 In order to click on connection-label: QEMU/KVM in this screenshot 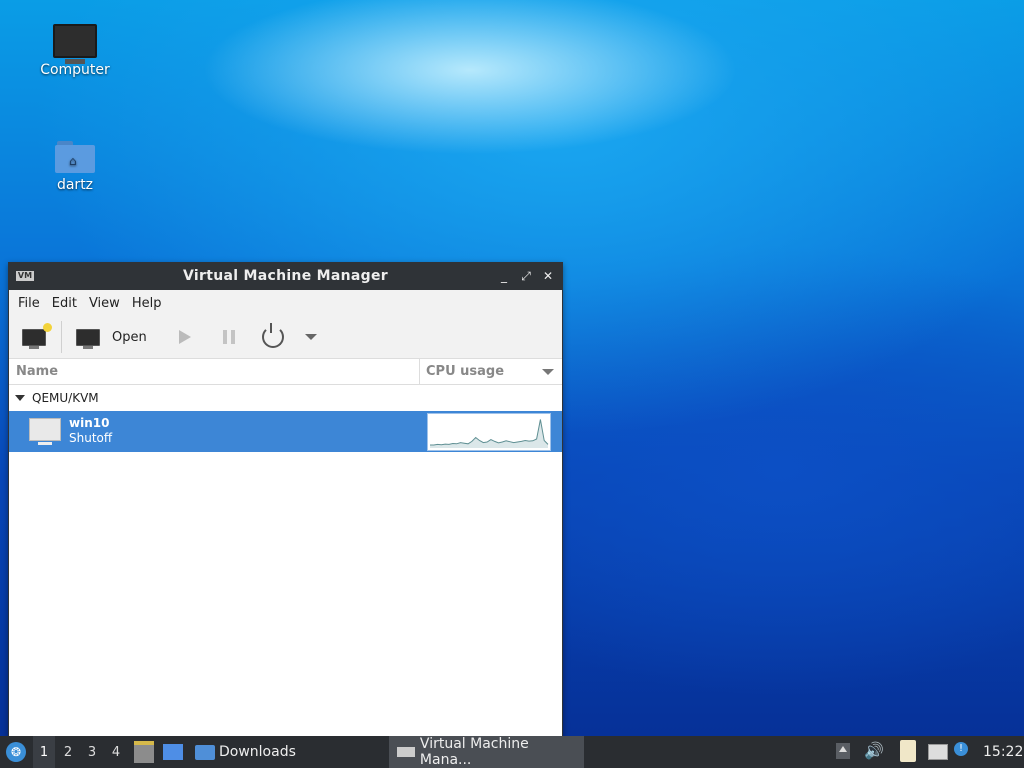, I will do `click(65, 398)`.